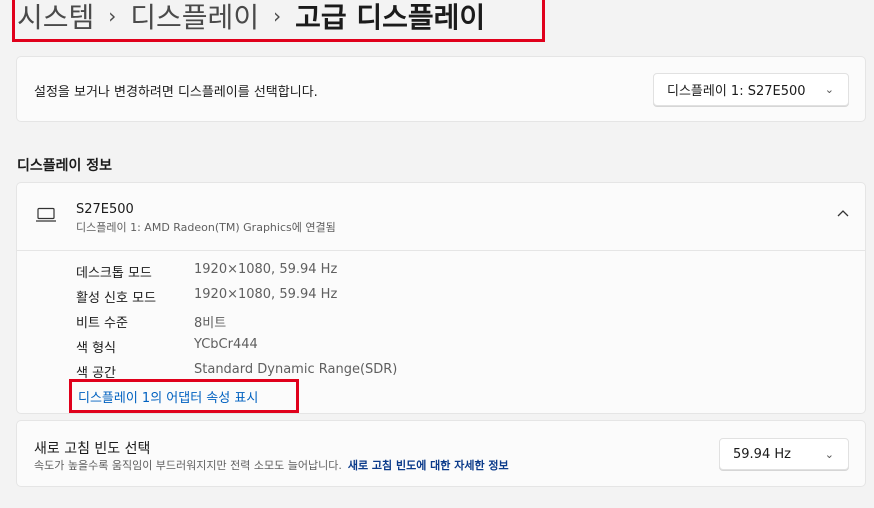  Describe the element at coordinates (102, 323) in the screenshot. I see `spec-key: 비트 수준` at that location.